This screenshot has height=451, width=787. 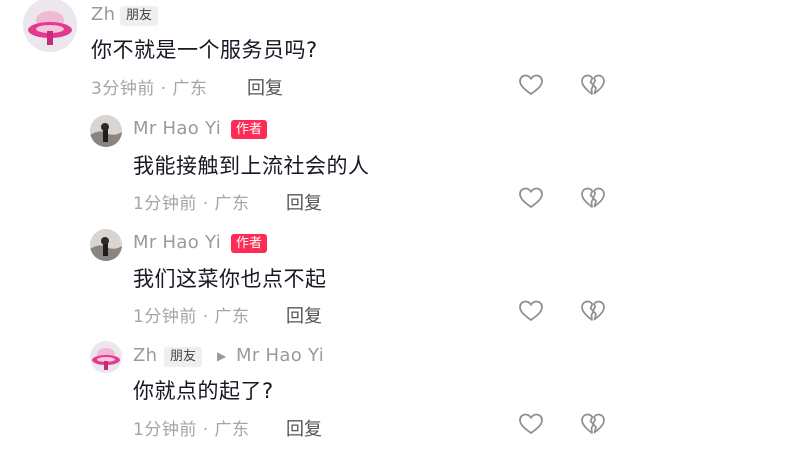 I want to click on comment-text: 我们这菜你也点不起, so click(x=230, y=279).